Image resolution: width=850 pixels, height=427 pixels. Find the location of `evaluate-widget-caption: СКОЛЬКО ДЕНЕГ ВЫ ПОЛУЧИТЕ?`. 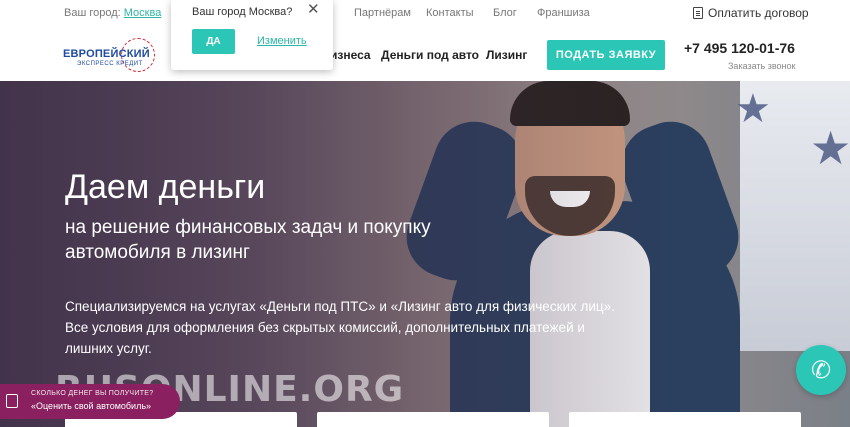

evaluate-widget-caption: СКОЛЬКО ДЕНЕГ ВЫ ПОЛУЧИТЕ? is located at coordinates (92, 393).